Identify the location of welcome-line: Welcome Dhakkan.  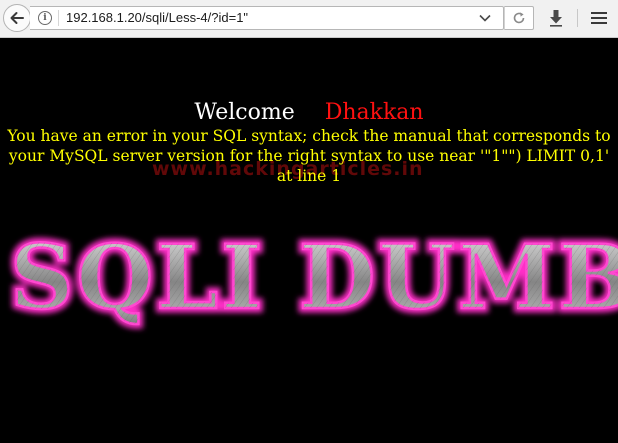
(309, 113).